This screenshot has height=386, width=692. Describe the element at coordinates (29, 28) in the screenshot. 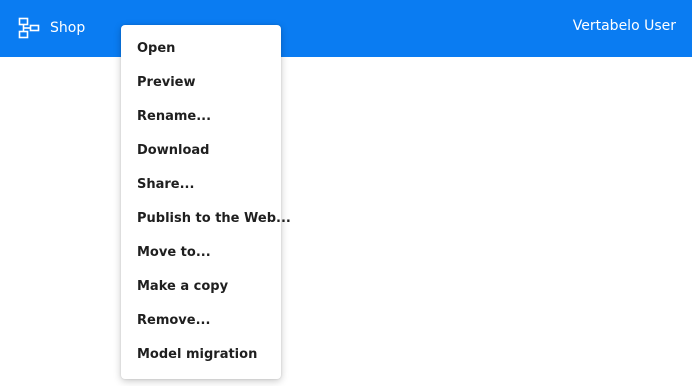

I see `diagram-icon` at that location.